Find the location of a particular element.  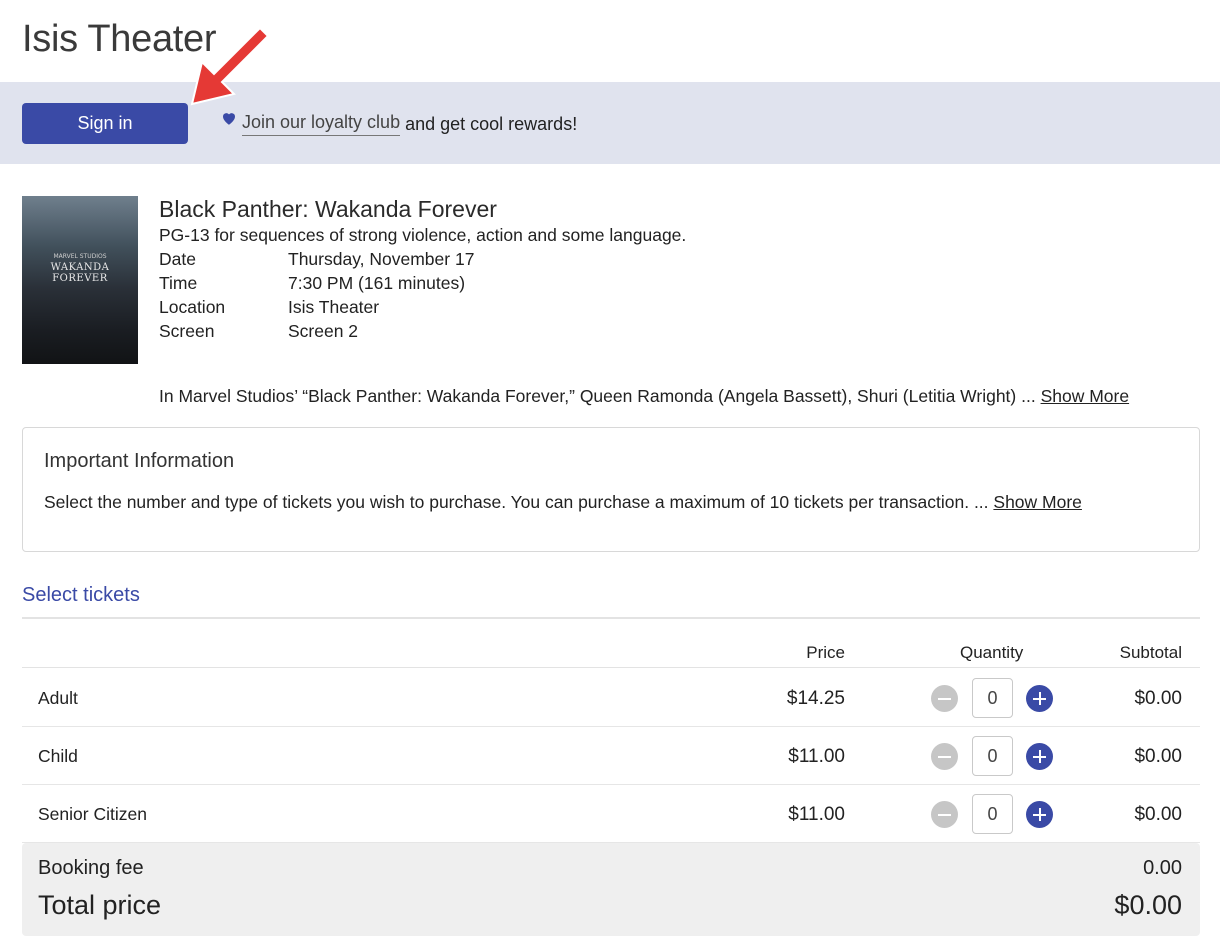

decrease-senior-button is located at coordinates (944, 814).